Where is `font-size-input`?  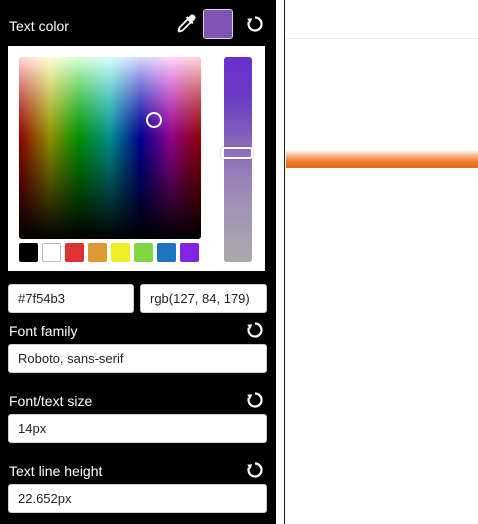
font-size-input is located at coordinates (137, 428).